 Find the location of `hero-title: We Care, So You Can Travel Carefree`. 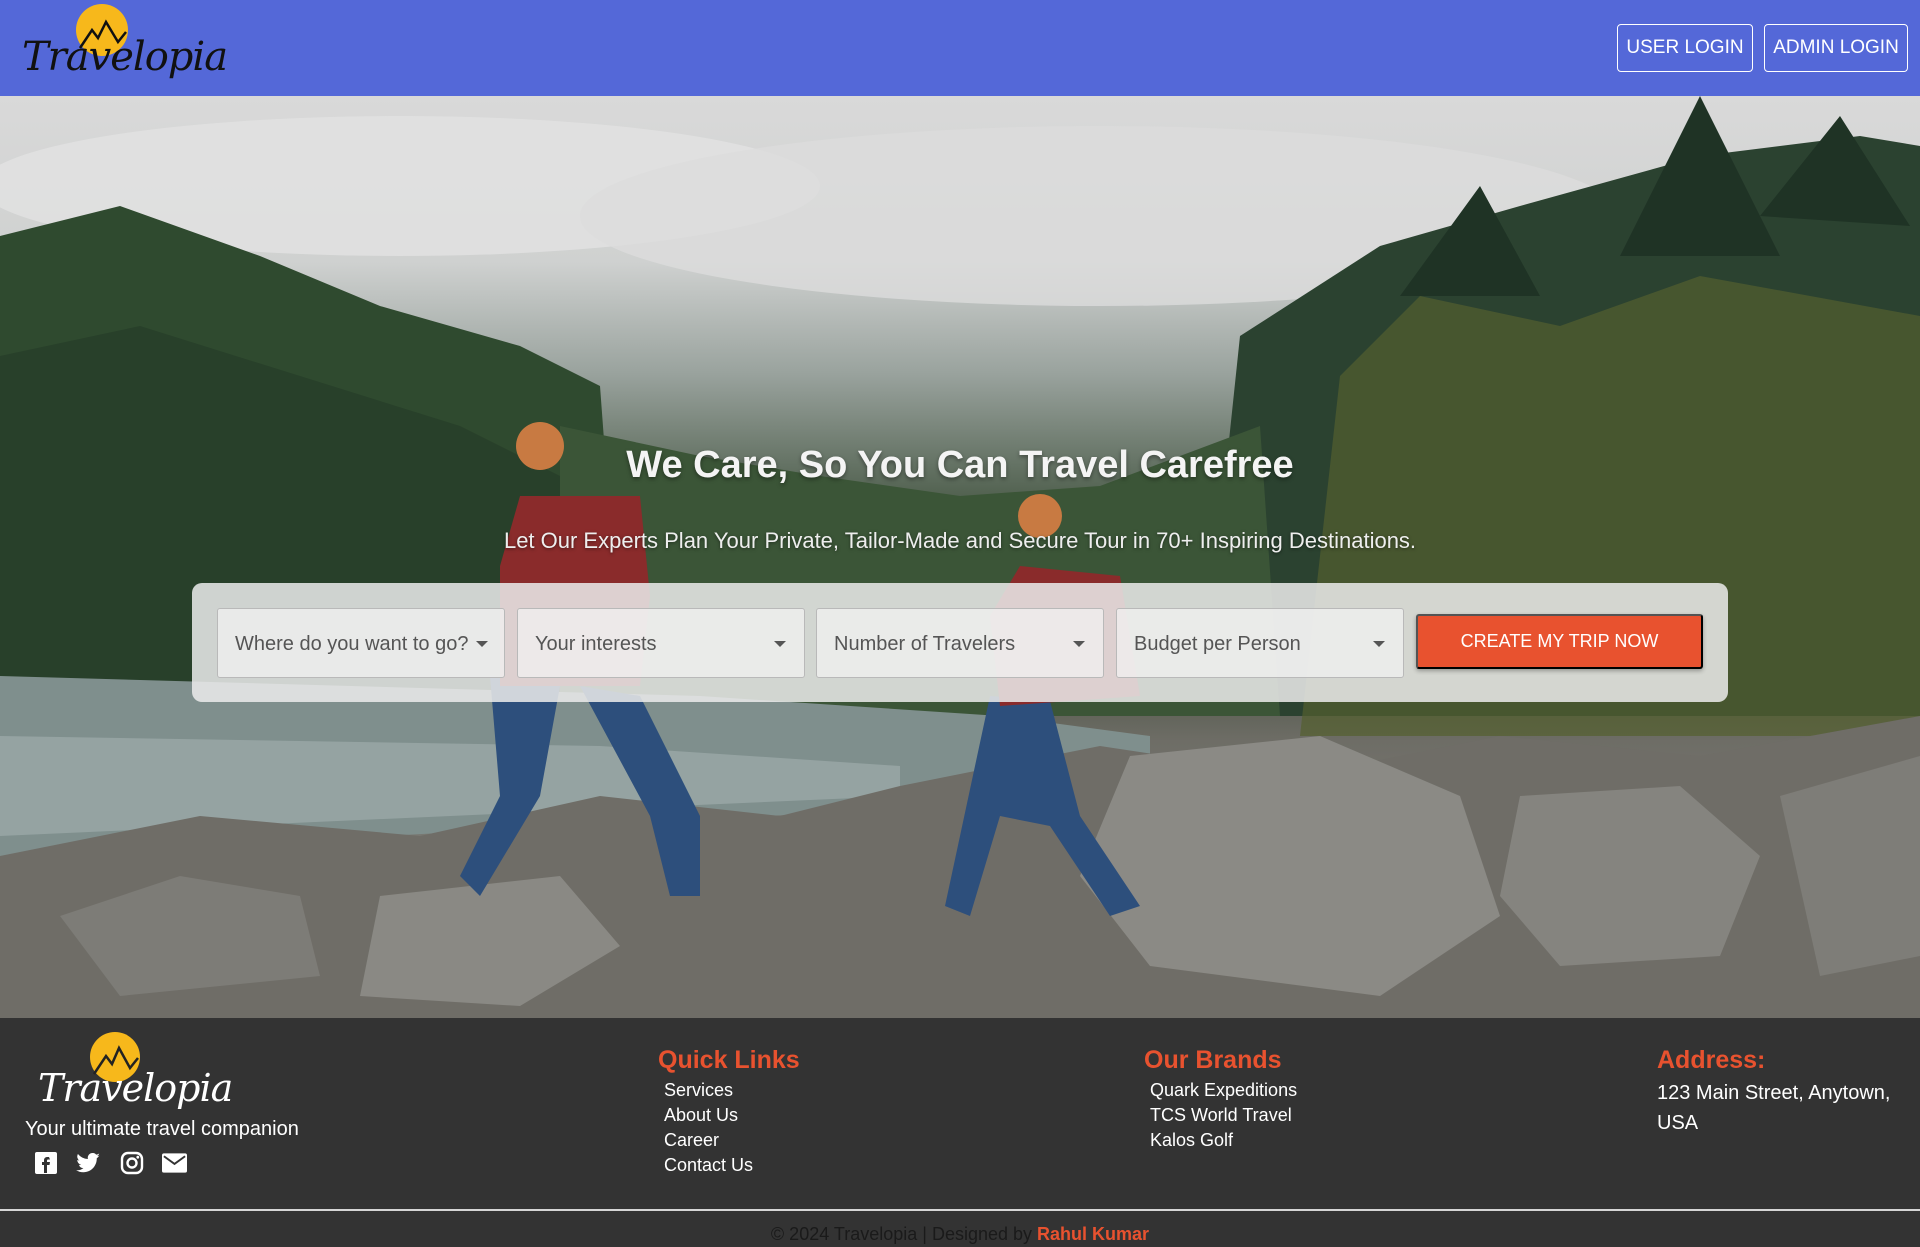

hero-title: We Care, So You Can Travel Carefree is located at coordinates (960, 465).